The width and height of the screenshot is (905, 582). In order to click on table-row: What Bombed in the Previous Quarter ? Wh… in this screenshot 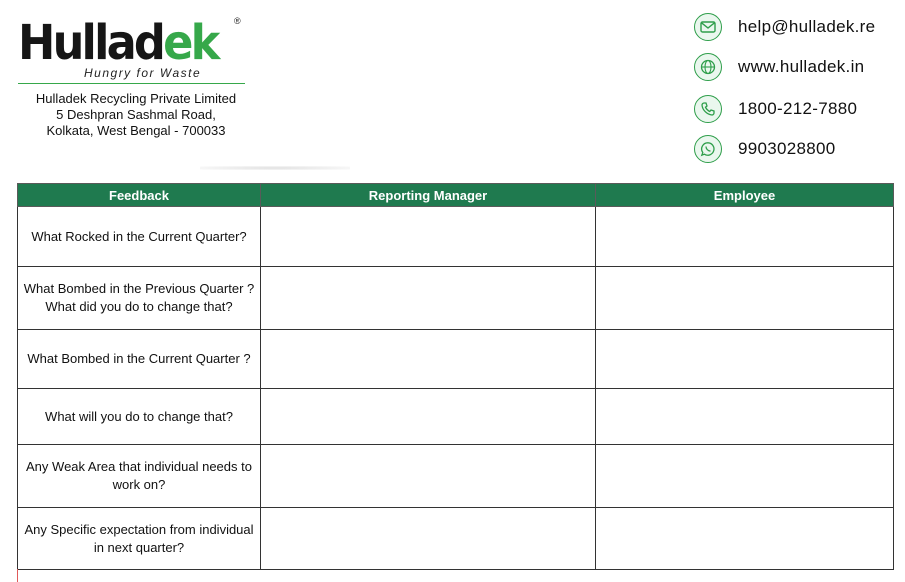, I will do `click(455, 298)`.